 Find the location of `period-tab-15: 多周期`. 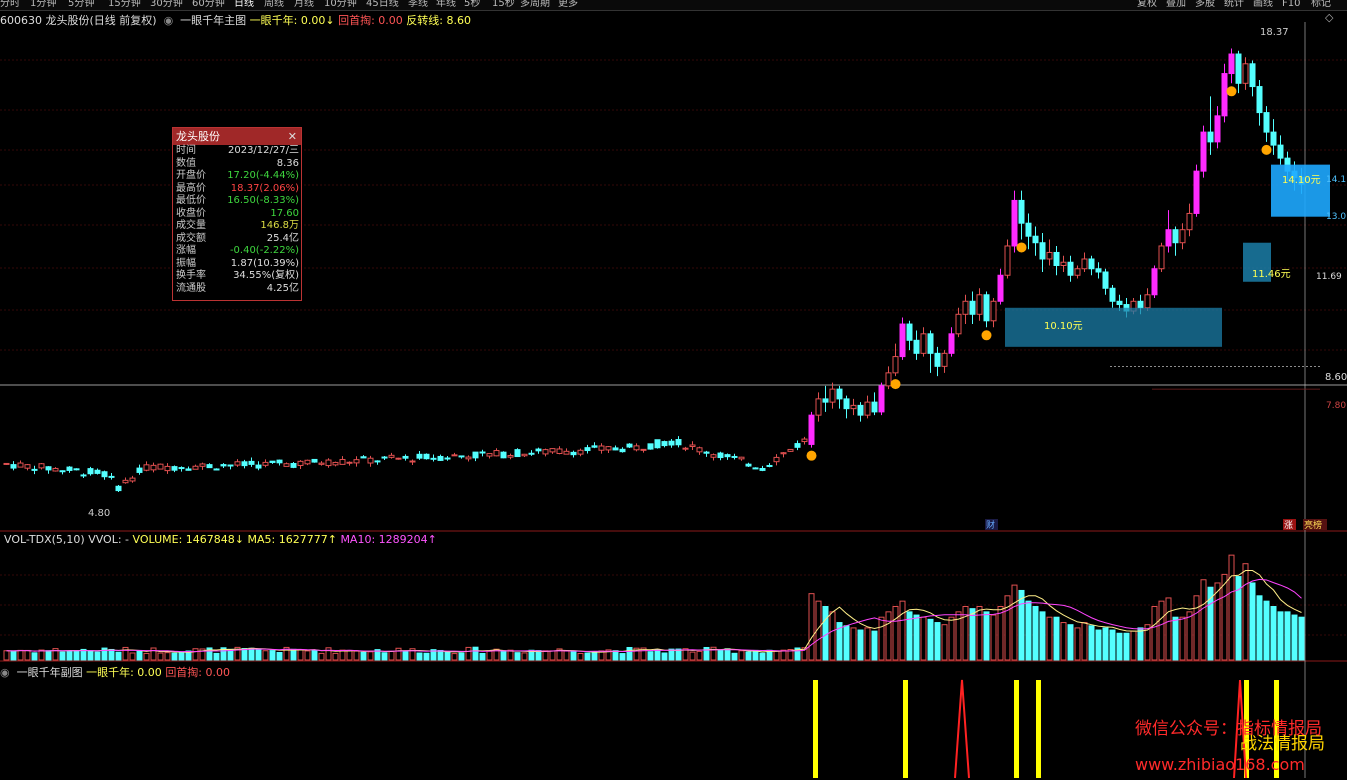

period-tab-15: 多周期 is located at coordinates (535, 4).